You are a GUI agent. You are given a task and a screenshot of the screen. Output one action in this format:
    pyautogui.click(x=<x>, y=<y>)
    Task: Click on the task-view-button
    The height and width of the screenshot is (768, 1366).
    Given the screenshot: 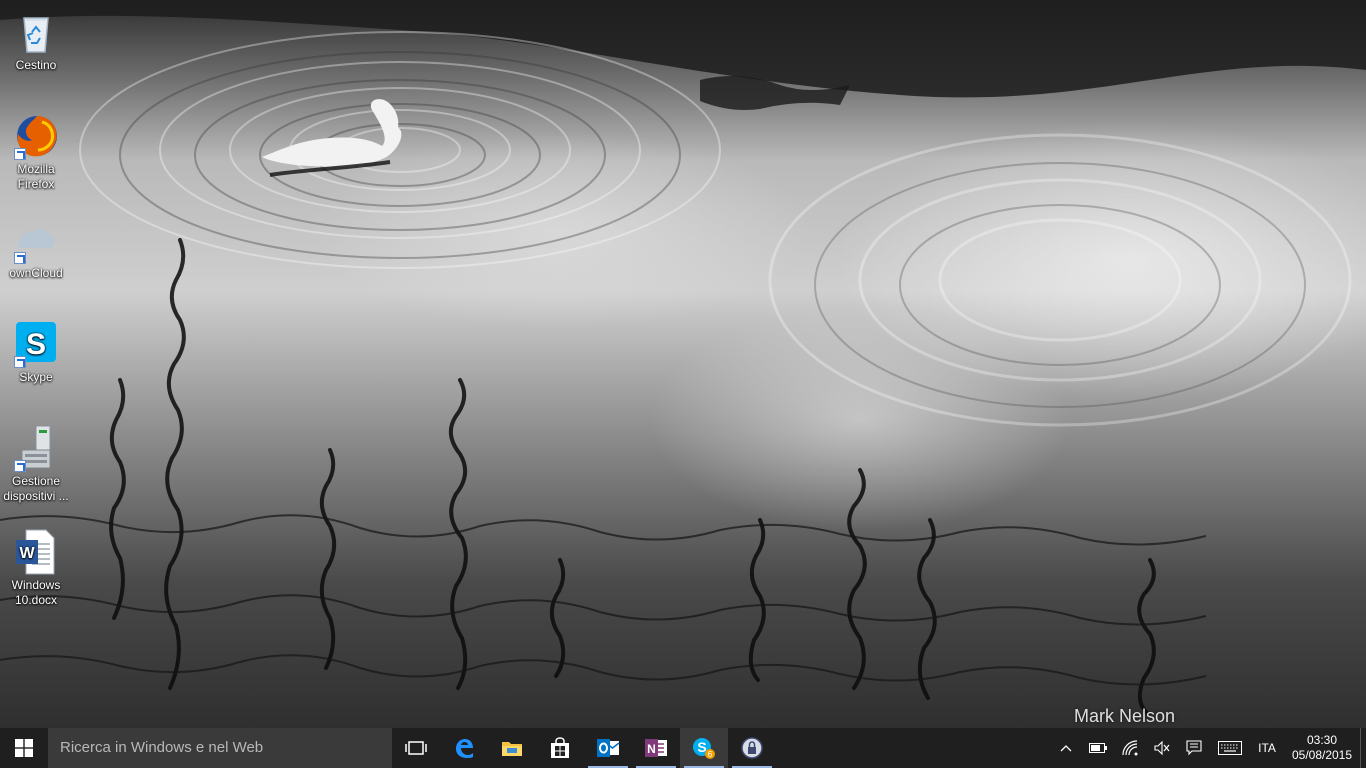 What is the action you would take?
    pyautogui.click(x=416, y=748)
    